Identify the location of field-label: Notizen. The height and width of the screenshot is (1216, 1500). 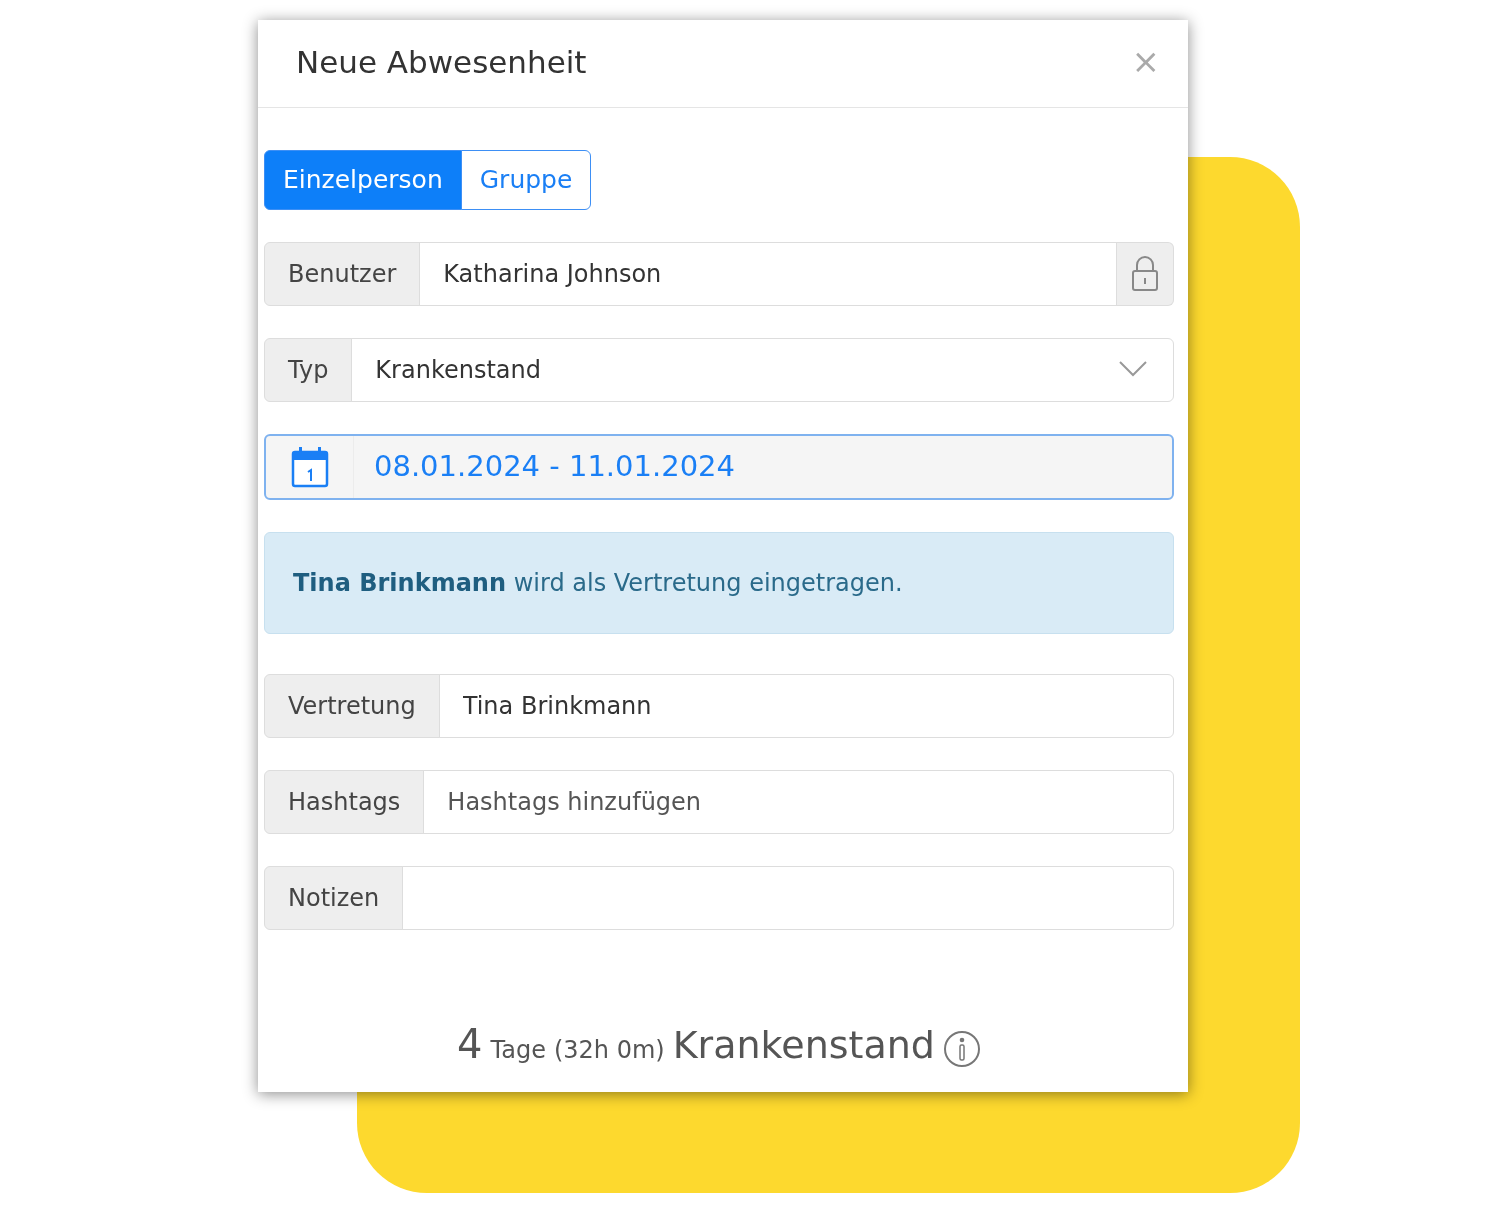
(334, 897).